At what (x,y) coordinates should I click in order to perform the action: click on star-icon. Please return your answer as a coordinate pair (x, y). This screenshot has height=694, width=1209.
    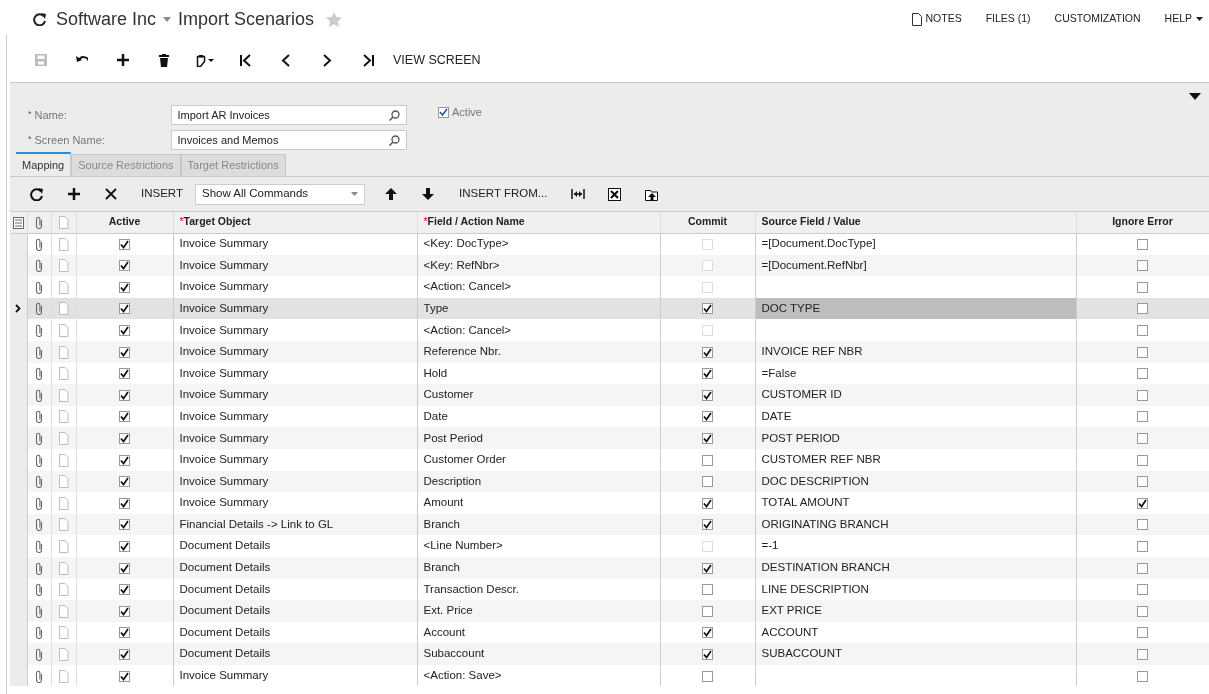
    Looking at the image, I should click on (334, 19).